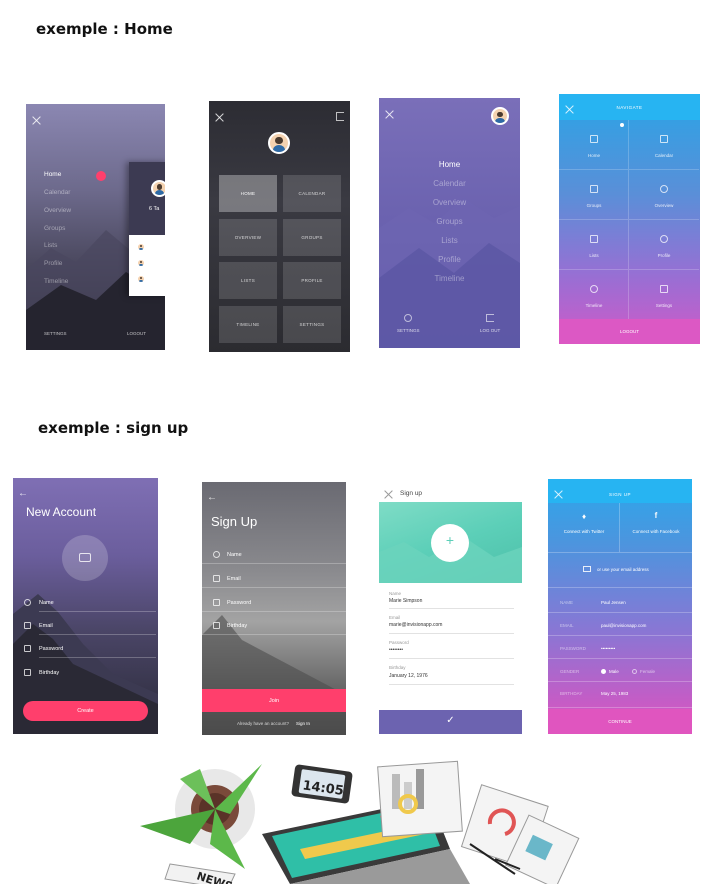 This screenshot has width=722, height=884. Describe the element at coordinates (216, 554) in the screenshot. I see `user-icon` at that location.